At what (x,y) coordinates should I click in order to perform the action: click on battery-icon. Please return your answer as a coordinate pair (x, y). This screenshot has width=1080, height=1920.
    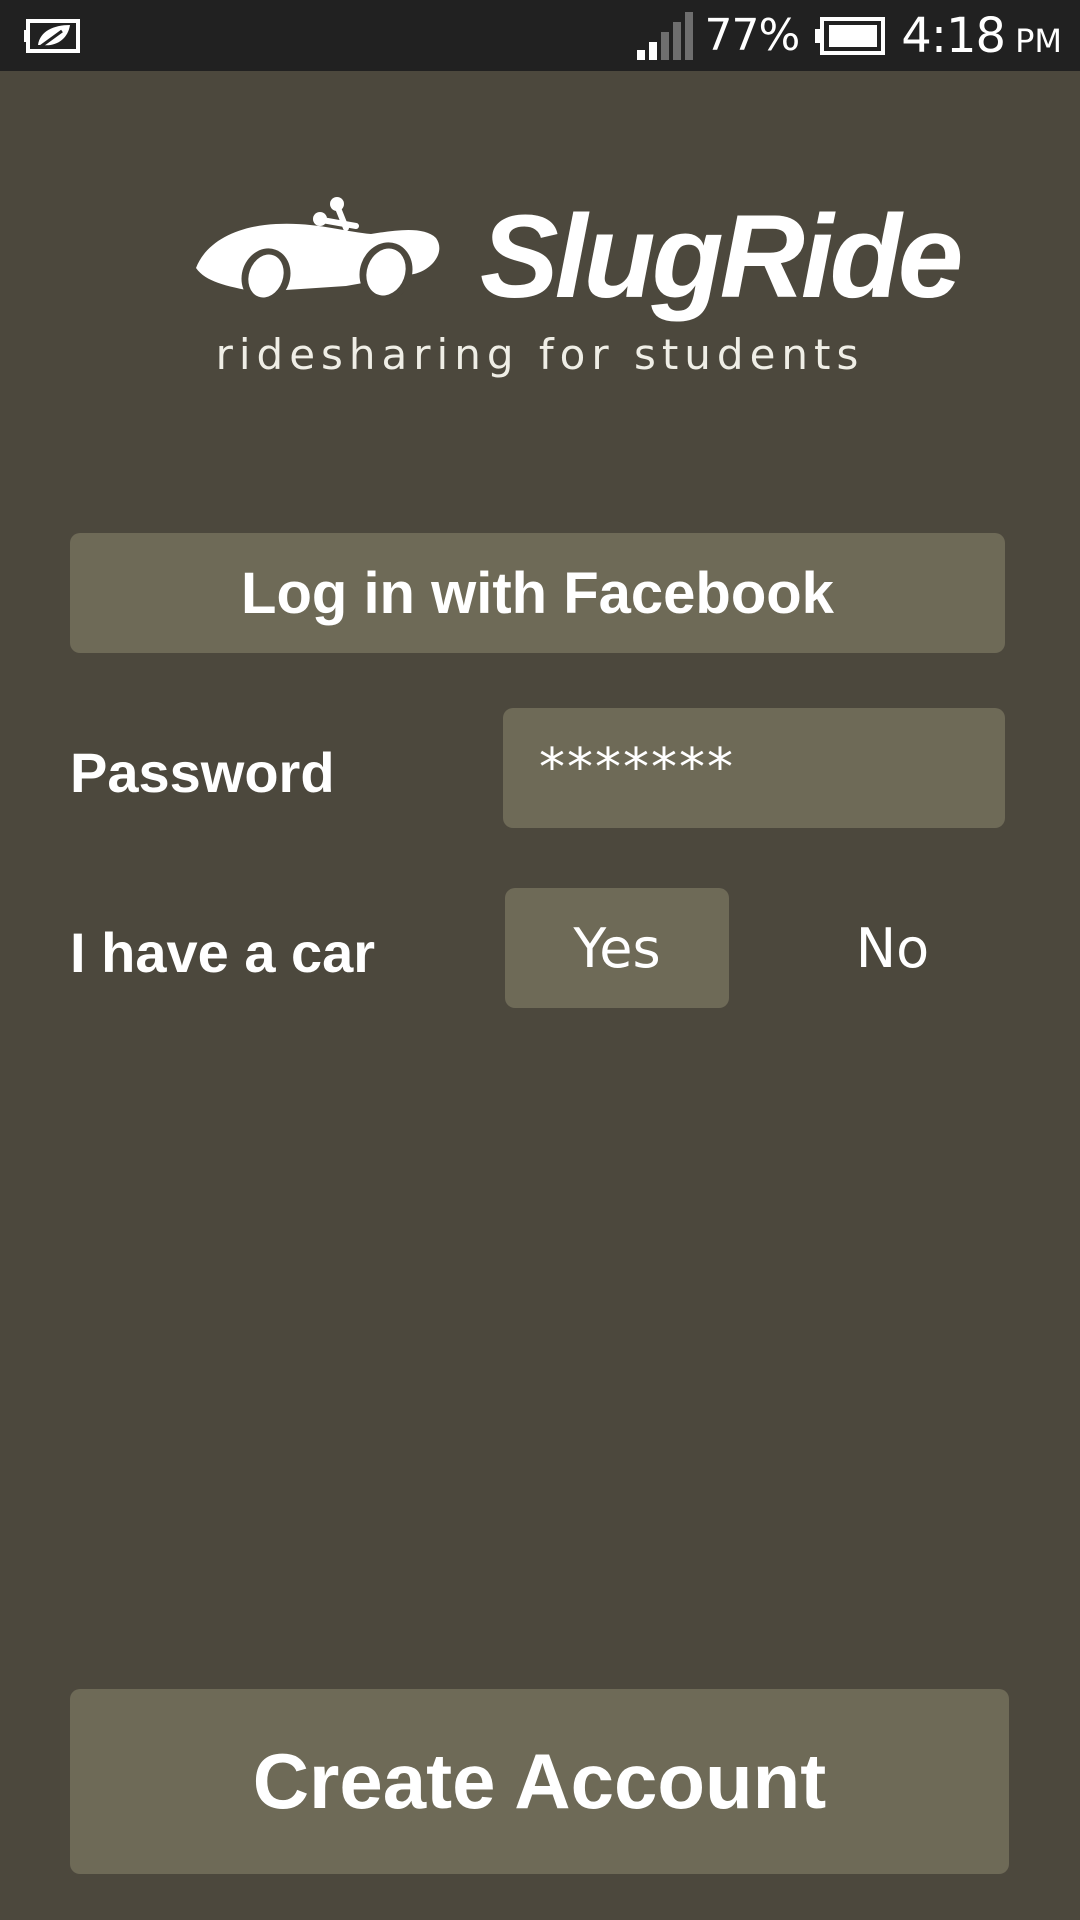
    Looking at the image, I should click on (850, 35).